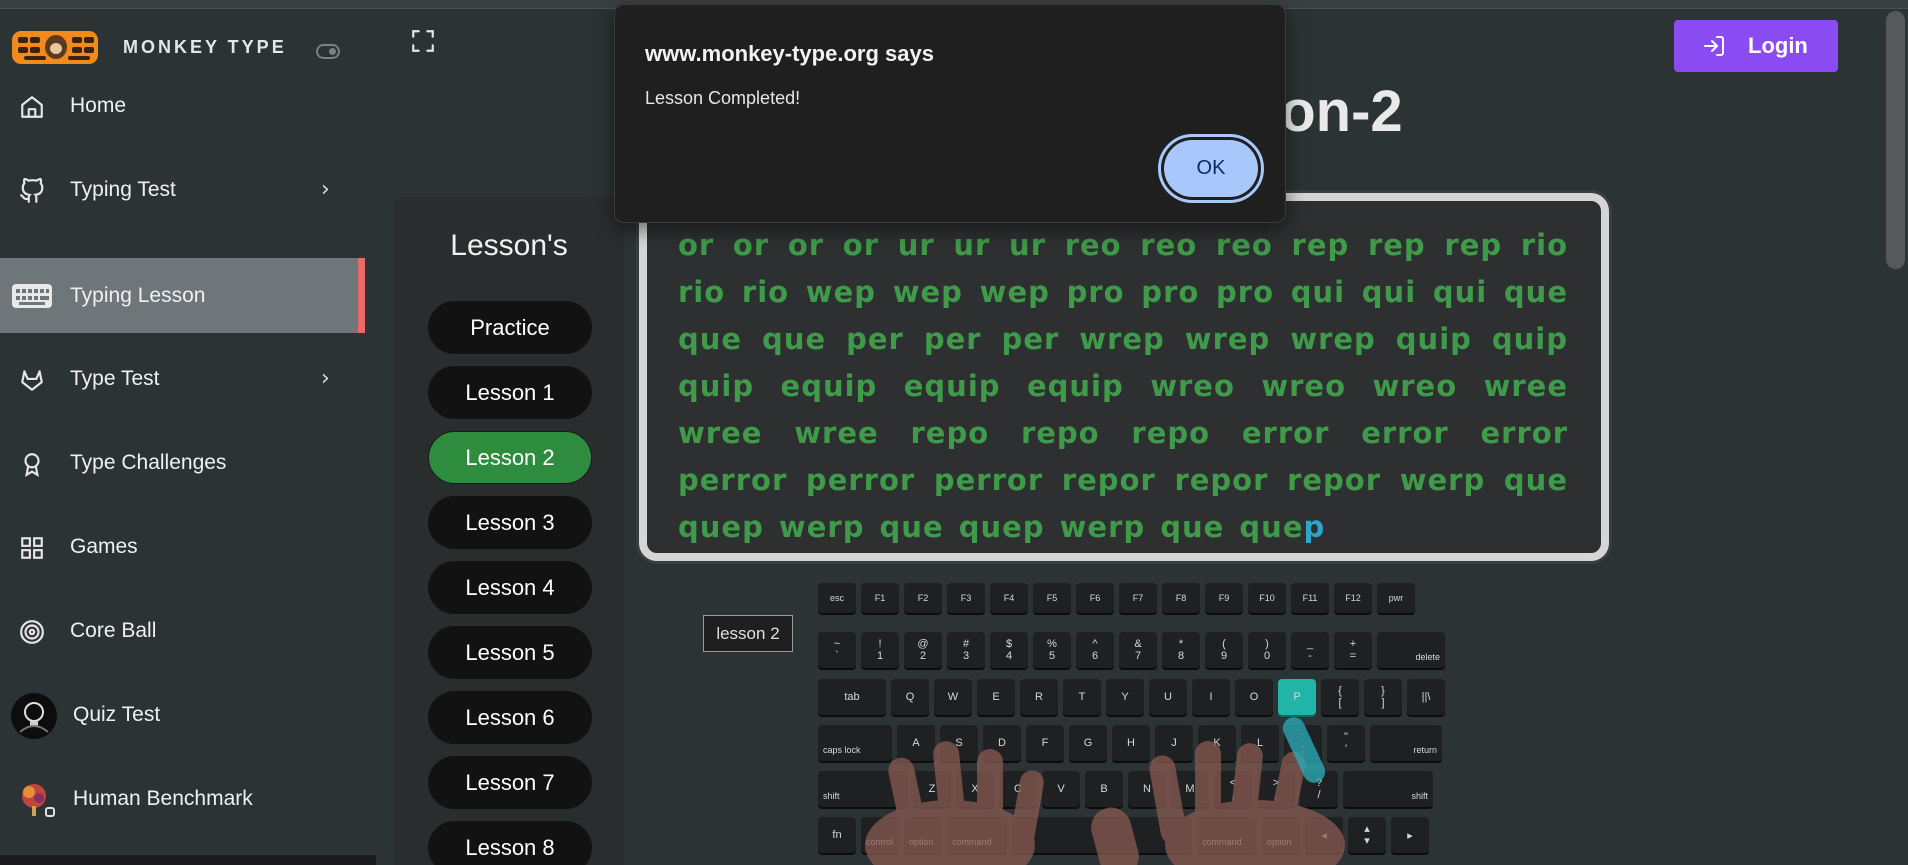 This screenshot has height=865, width=1908. Describe the element at coordinates (923, 650) in the screenshot. I see `key--2: @2` at that location.